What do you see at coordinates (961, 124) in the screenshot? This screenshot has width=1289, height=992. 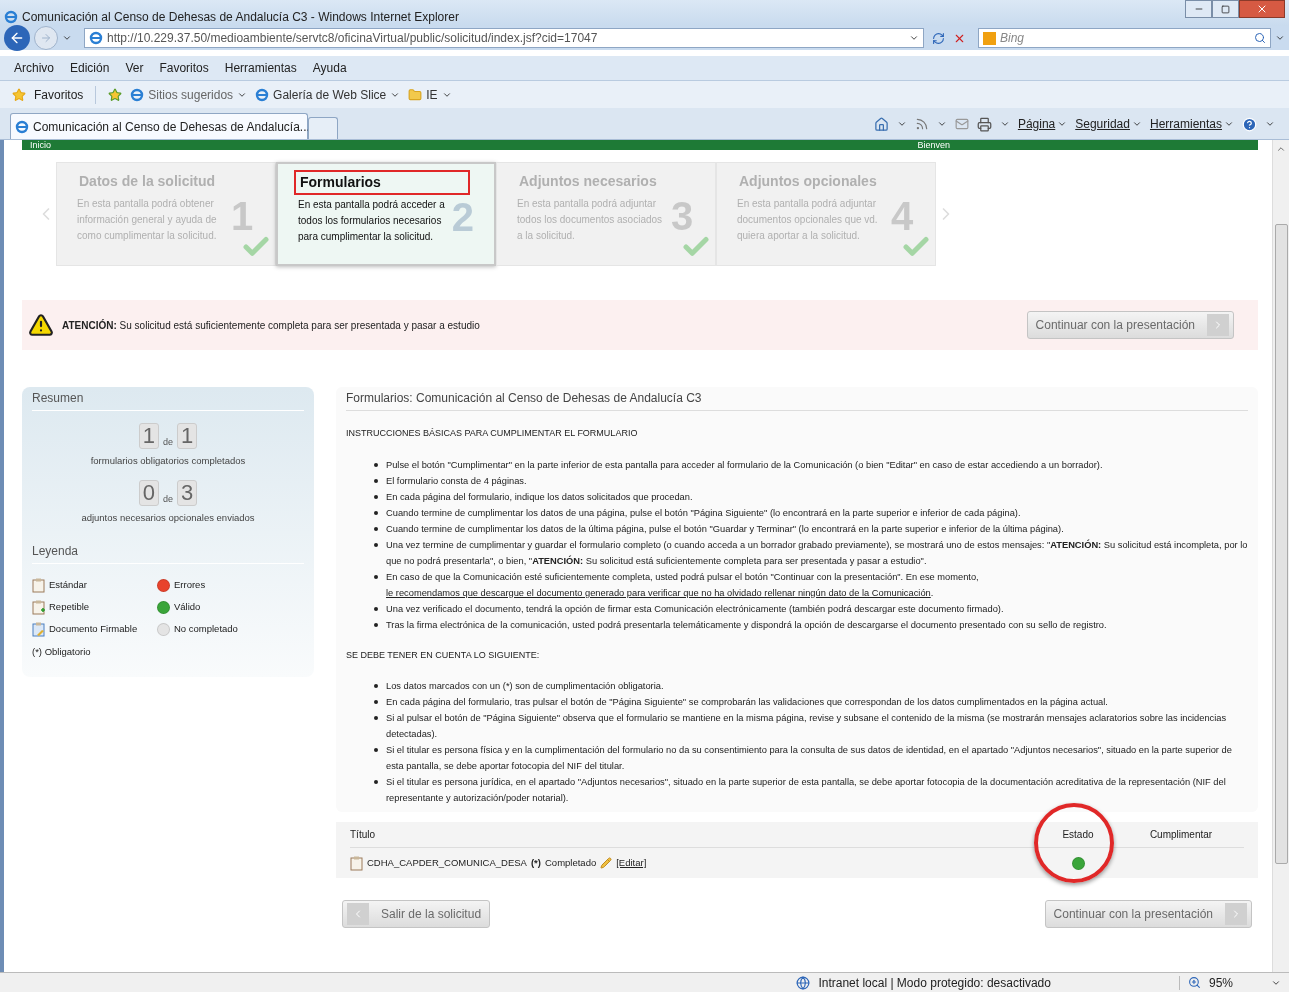 I see `mail-icon` at bounding box center [961, 124].